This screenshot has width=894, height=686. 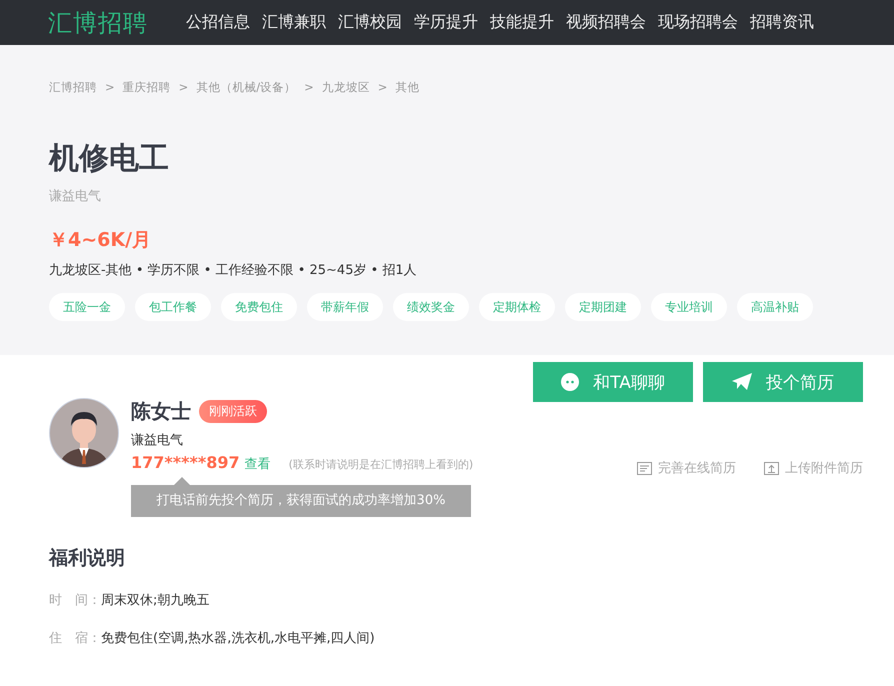 What do you see at coordinates (73, 87) in the screenshot?
I see `breadcrumb-link: 汇博招聘` at bounding box center [73, 87].